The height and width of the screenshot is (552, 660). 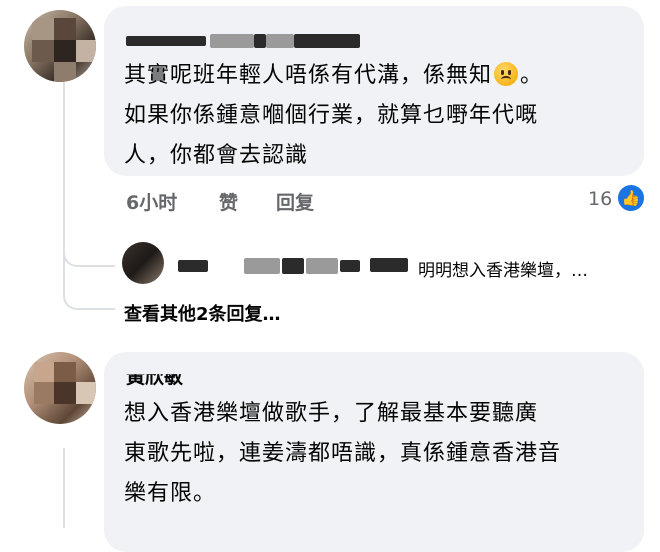 I want to click on thread-line, so click(x=64, y=488).